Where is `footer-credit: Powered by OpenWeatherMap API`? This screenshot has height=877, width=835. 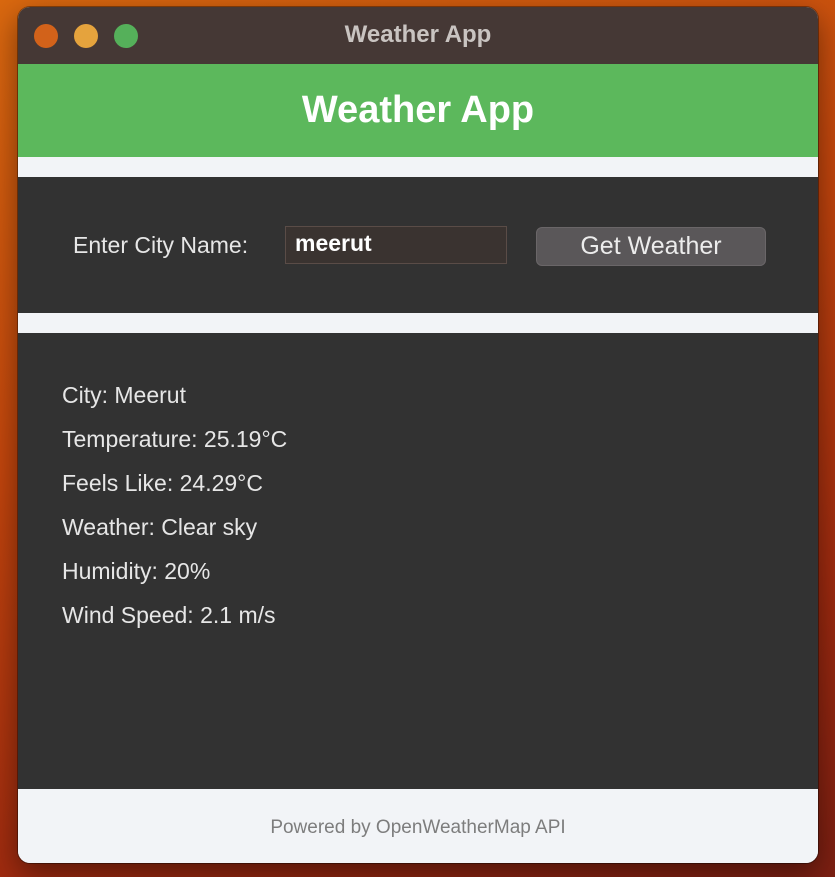 footer-credit: Powered by OpenWeatherMap API is located at coordinates (418, 827).